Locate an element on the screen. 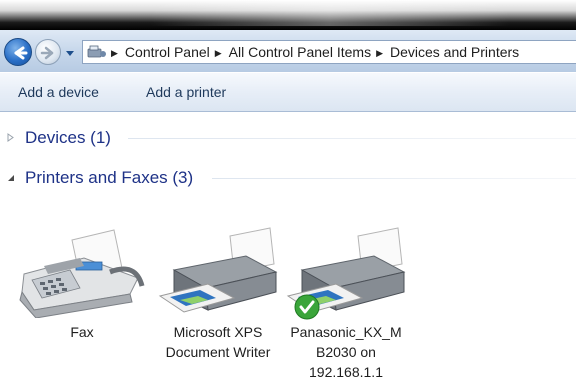 This screenshot has height=382, width=576. device-item-panasonic-printer: Panasonic_KX_M B2030 on 192.168.1.1 is located at coordinates (346, 301).